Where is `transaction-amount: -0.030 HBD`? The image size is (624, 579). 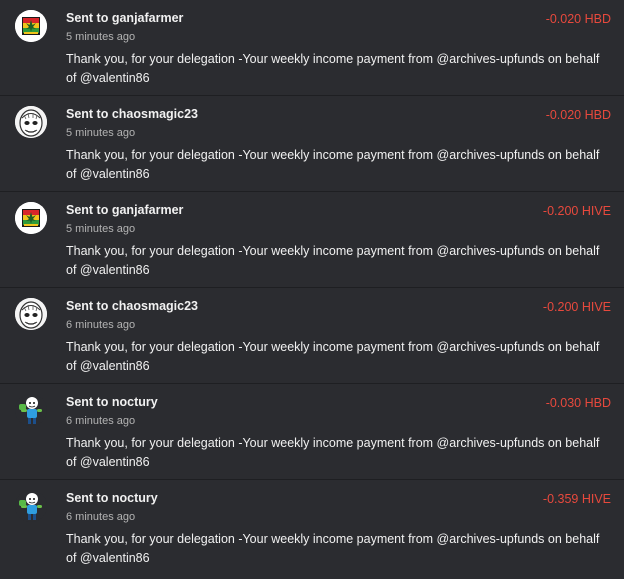
transaction-amount: -0.030 HBD is located at coordinates (578, 403).